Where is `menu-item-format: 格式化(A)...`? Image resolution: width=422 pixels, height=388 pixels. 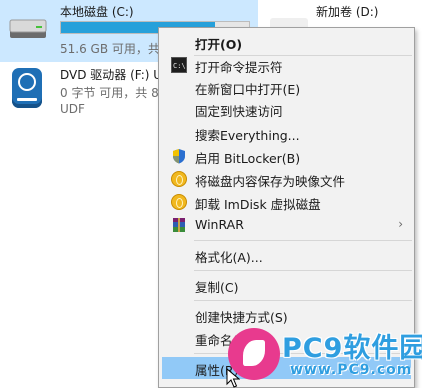 menu-item-format: 格式化(A)... is located at coordinates (286, 255).